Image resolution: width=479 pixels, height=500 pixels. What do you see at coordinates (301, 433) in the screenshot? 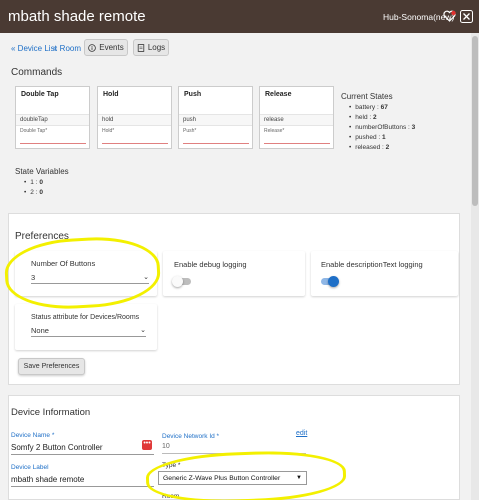
I see `edit-link: edit` at bounding box center [301, 433].